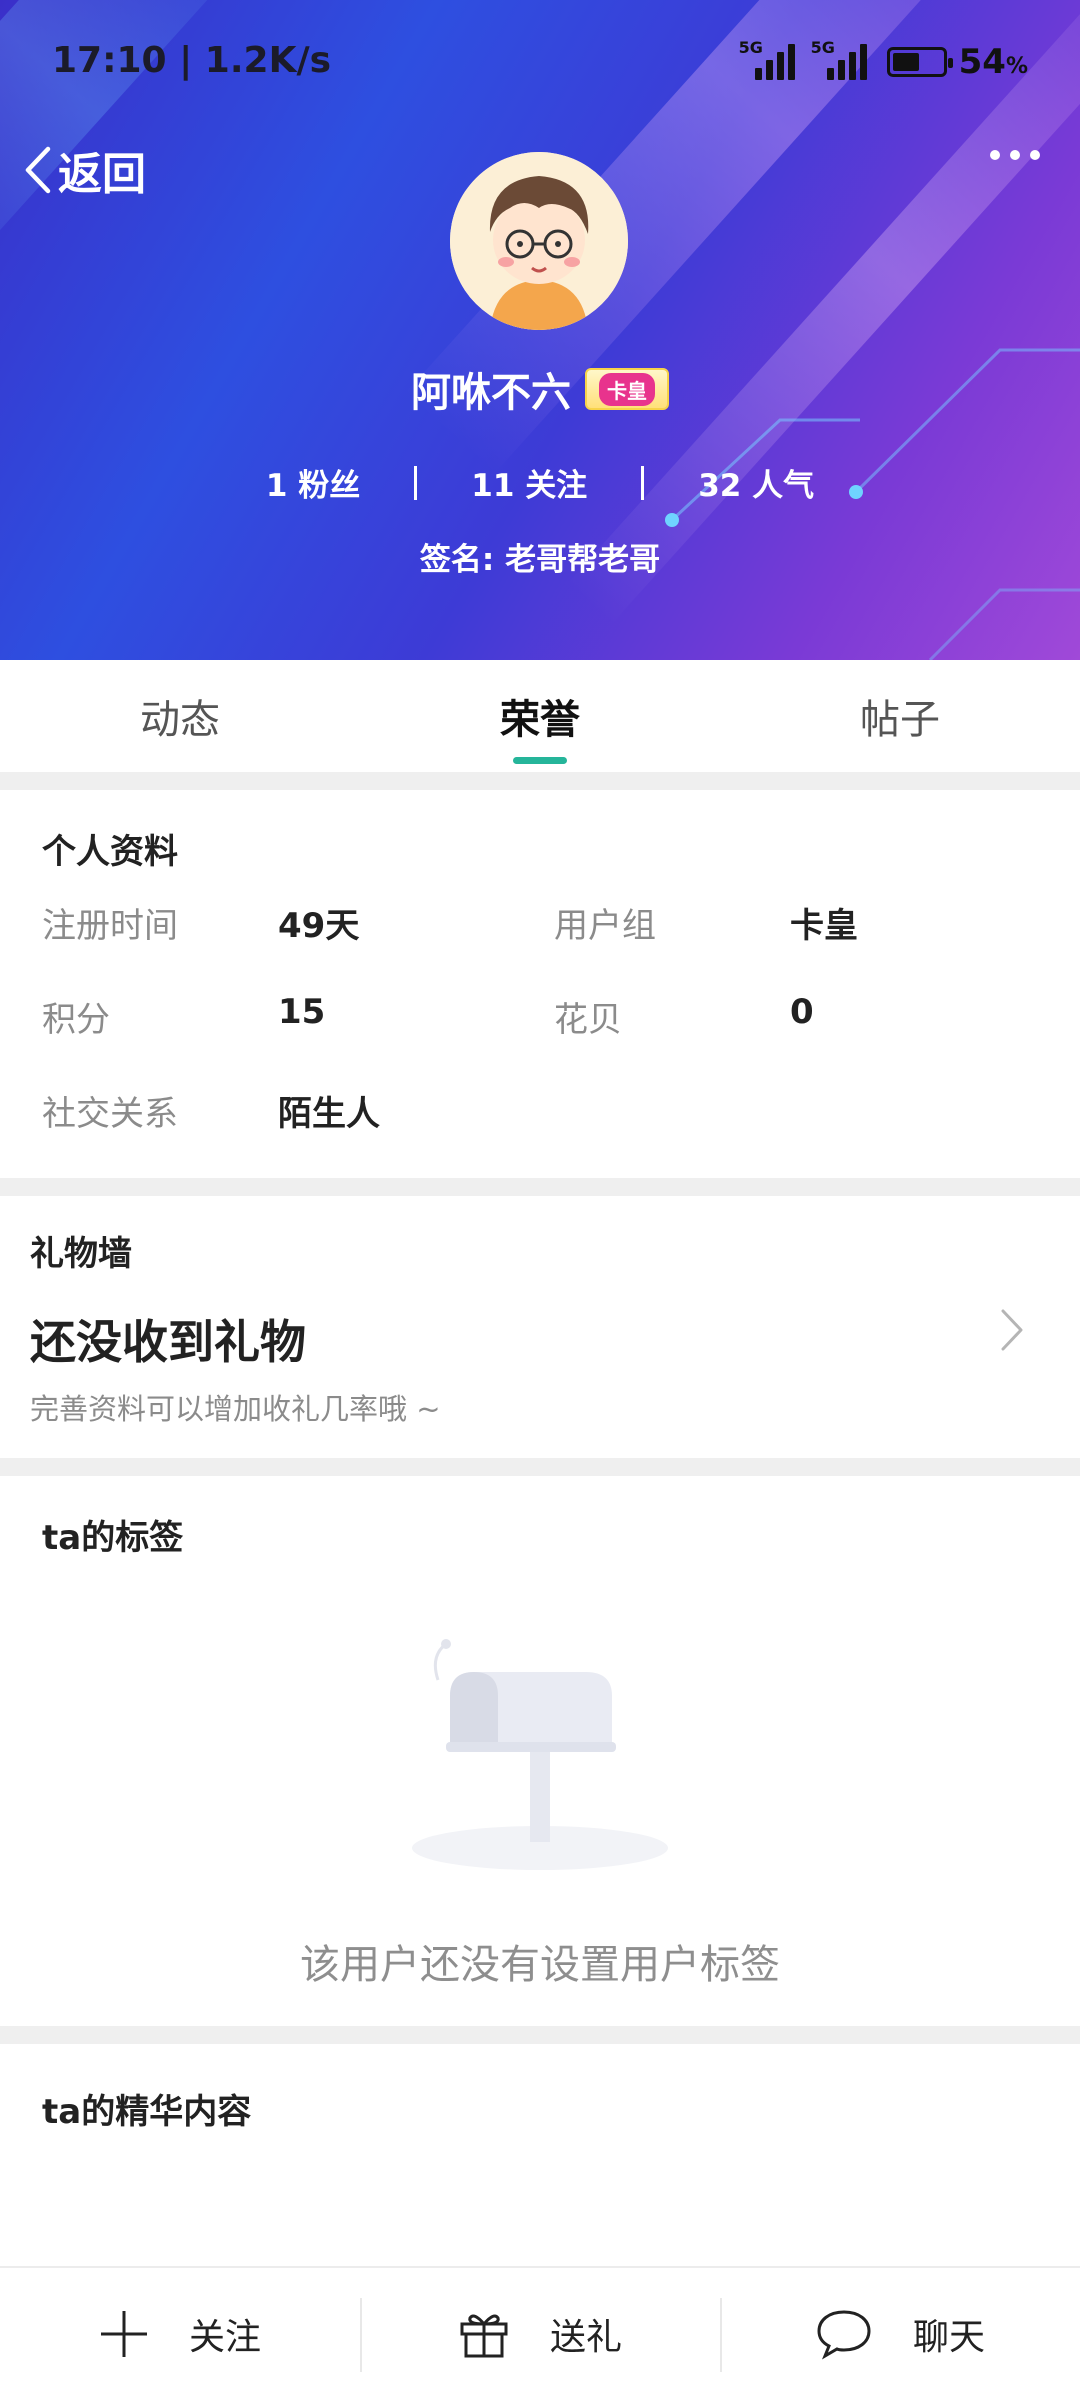 The image size is (1080, 2400). What do you see at coordinates (540, 560) in the screenshot?
I see `user-signature: 签名: 老哥帮老哥` at bounding box center [540, 560].